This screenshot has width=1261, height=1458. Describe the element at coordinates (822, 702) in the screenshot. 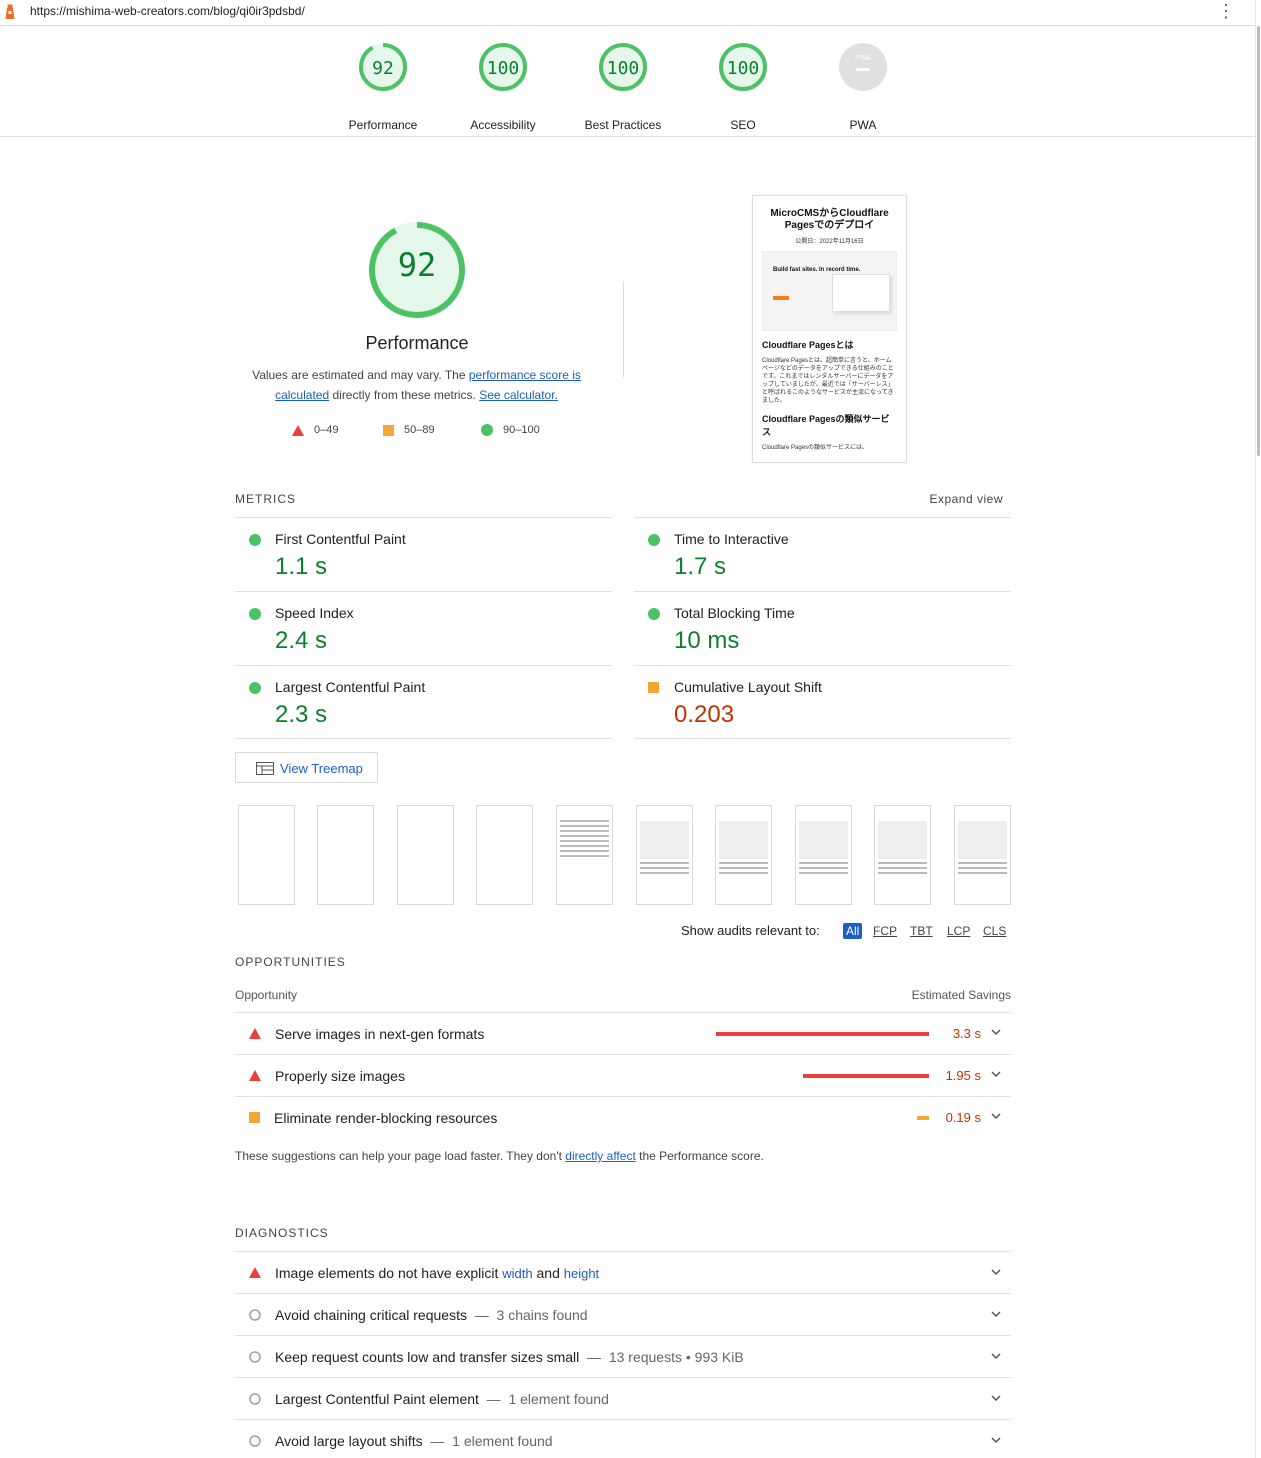

I see `metric-cls: Cumulative Layout Shift 0.203` at that location.